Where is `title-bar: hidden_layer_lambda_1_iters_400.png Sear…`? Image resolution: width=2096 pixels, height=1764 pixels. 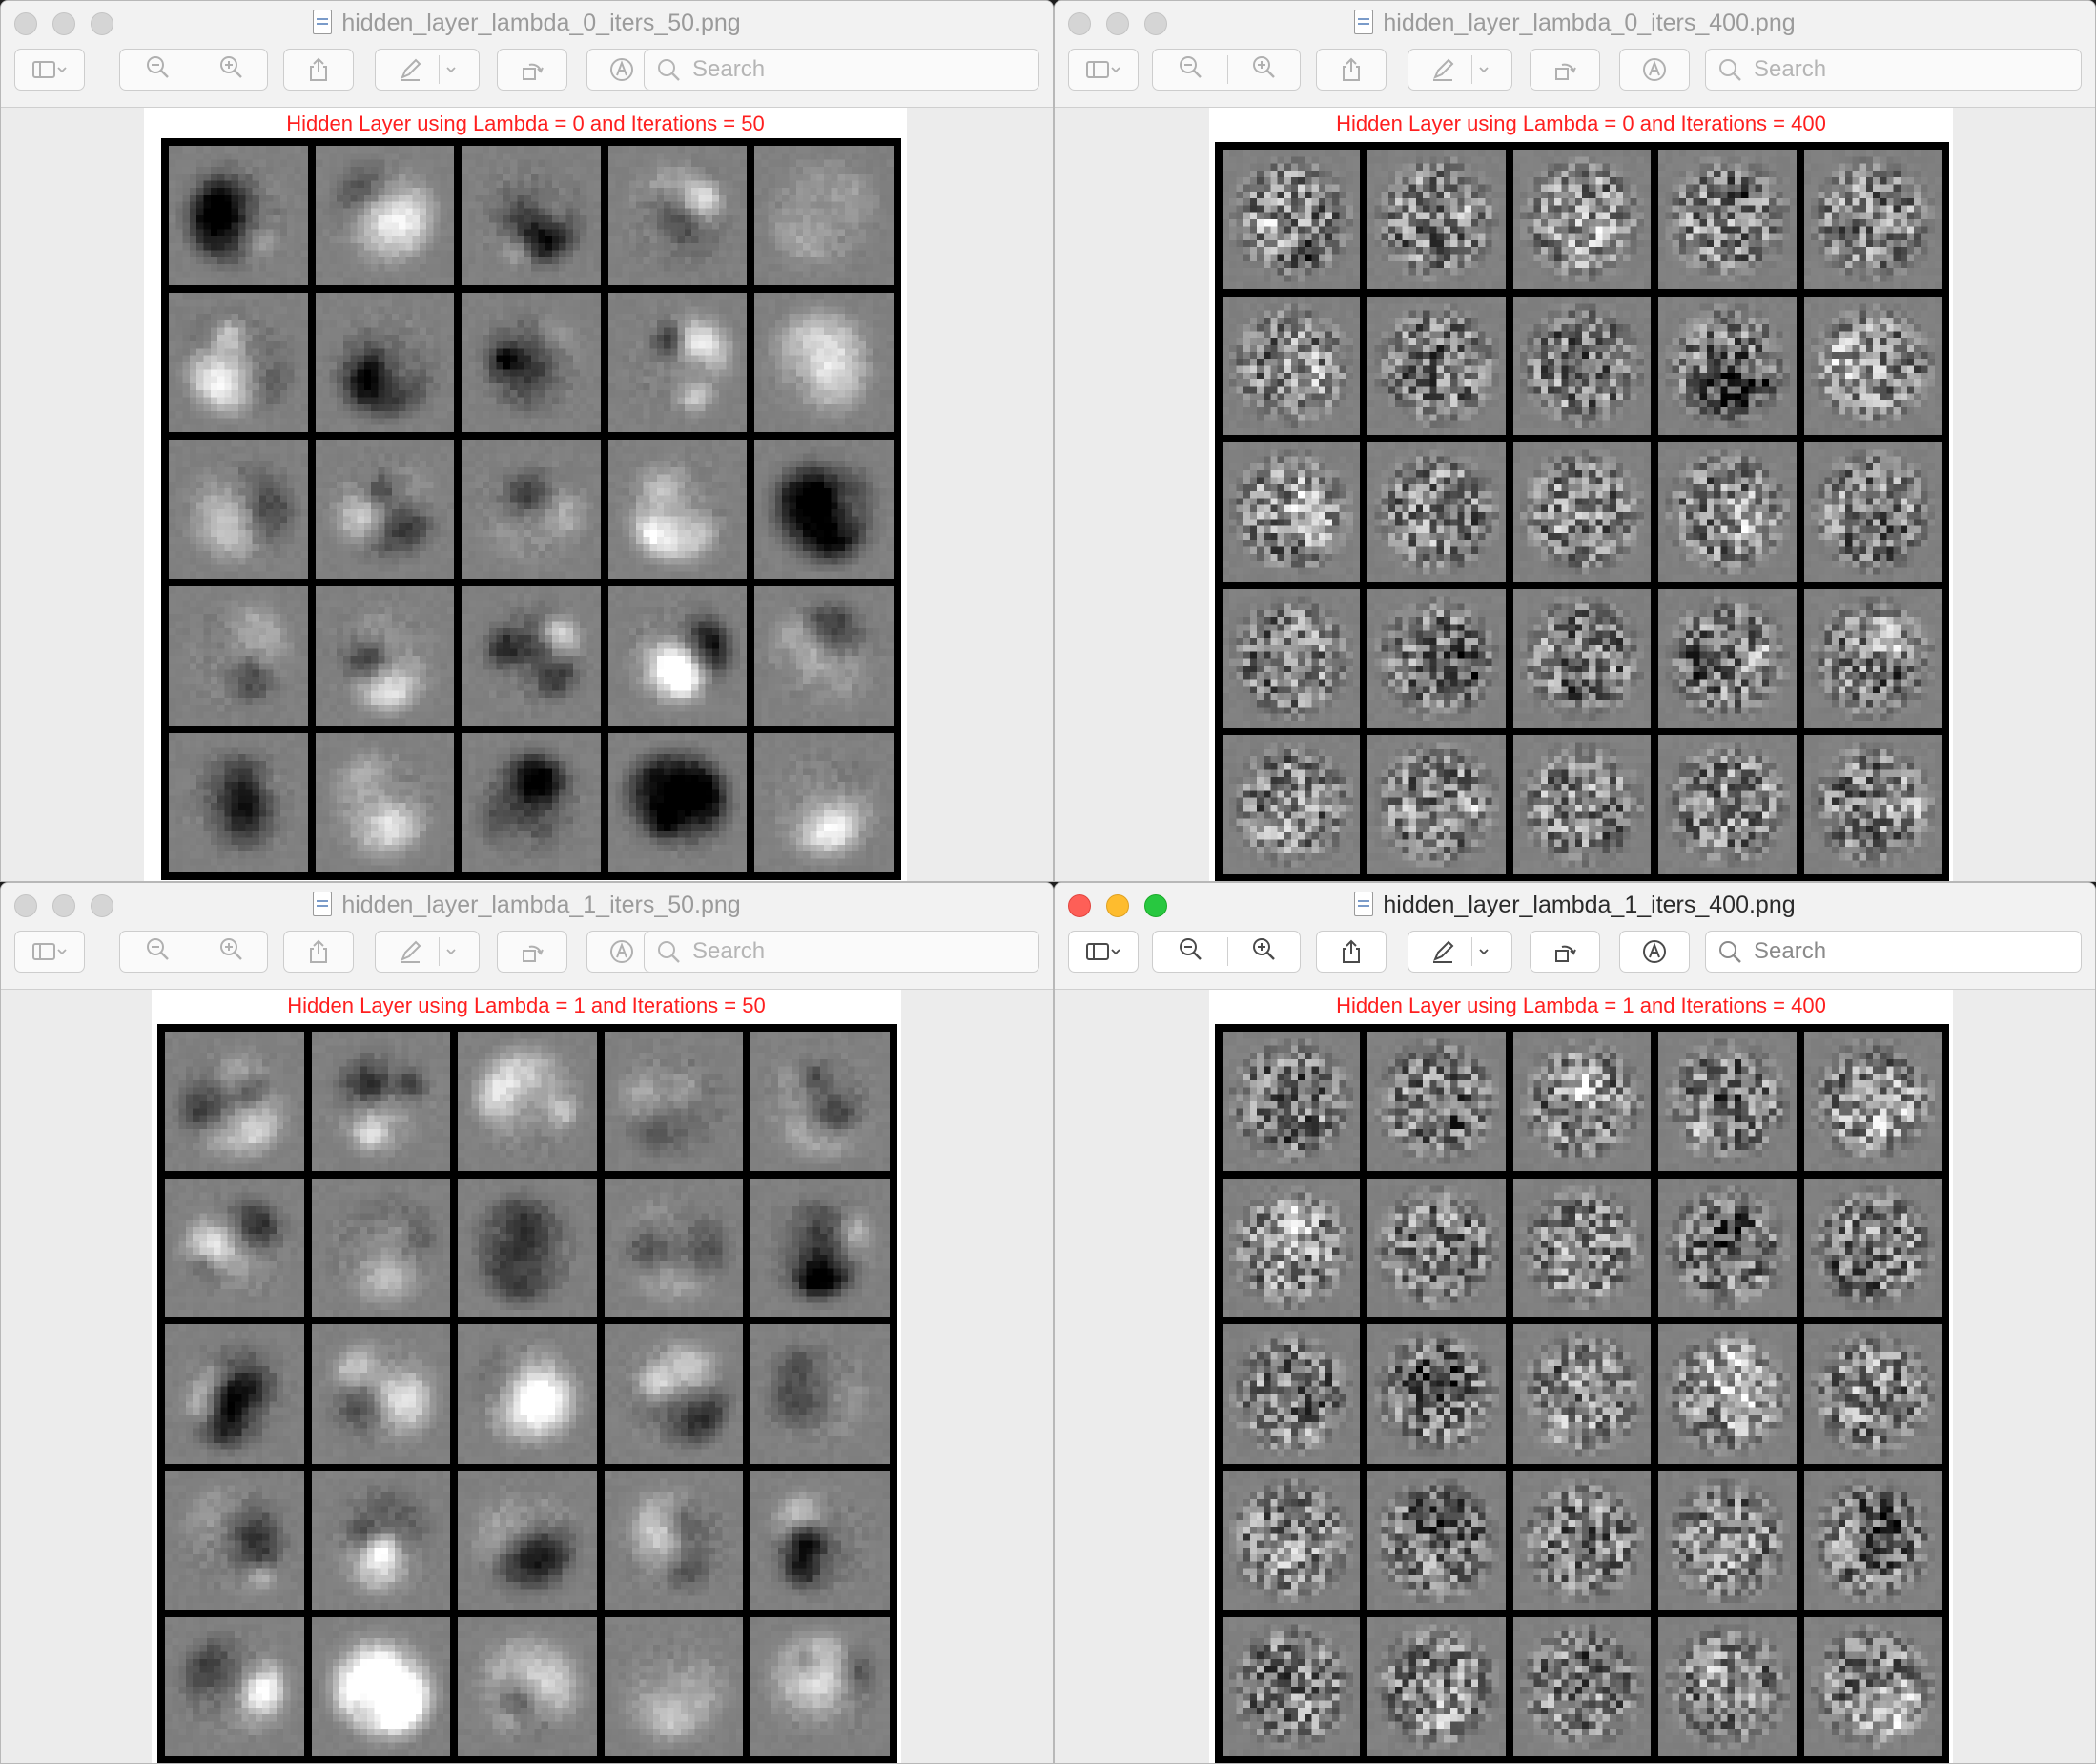
title-bar: hidden_layer_lambda_1_iters_400.png Sear… is located at coordinates (1575, 936).